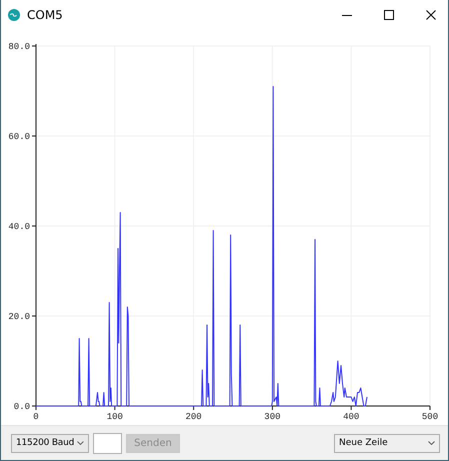 This screenshot has height=461, width=449. Describe the element at coordinates (387, 443) in the screenshot. I see `line-ending-select: Neue Zeile` at that location.